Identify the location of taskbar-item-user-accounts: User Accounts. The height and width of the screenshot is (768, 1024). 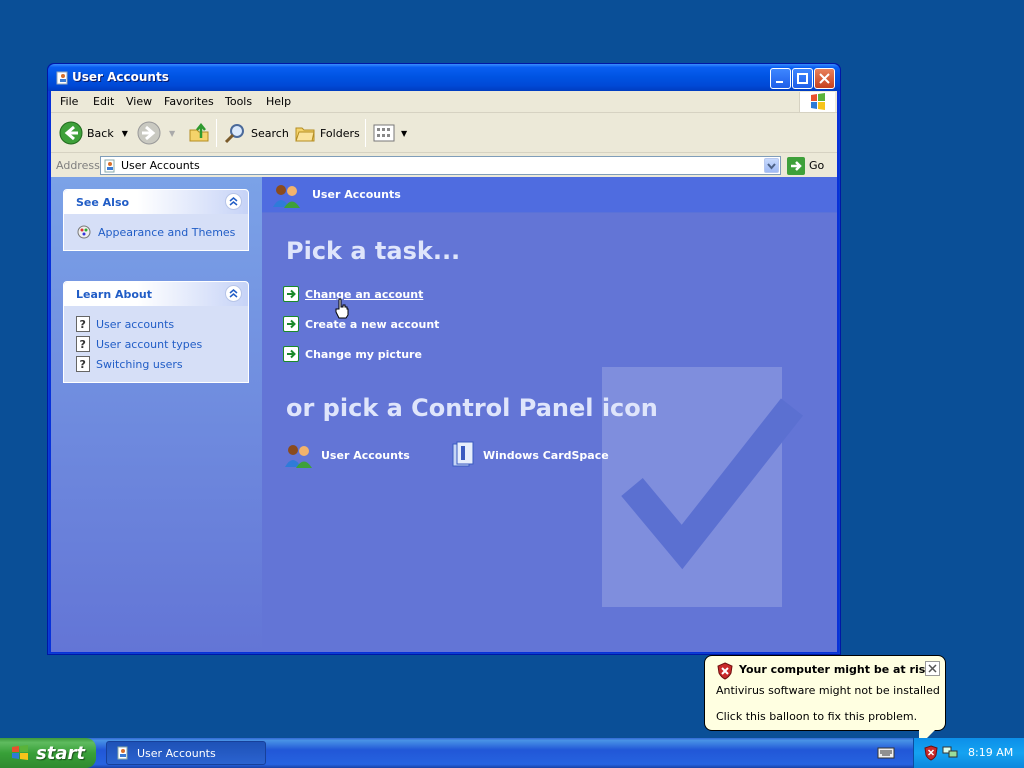
(186, 753).